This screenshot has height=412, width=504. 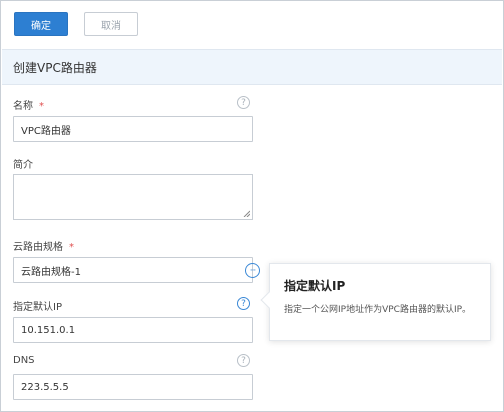 I want to click on default-ip-label: 指定默认IP, so click(x=37, y=307).